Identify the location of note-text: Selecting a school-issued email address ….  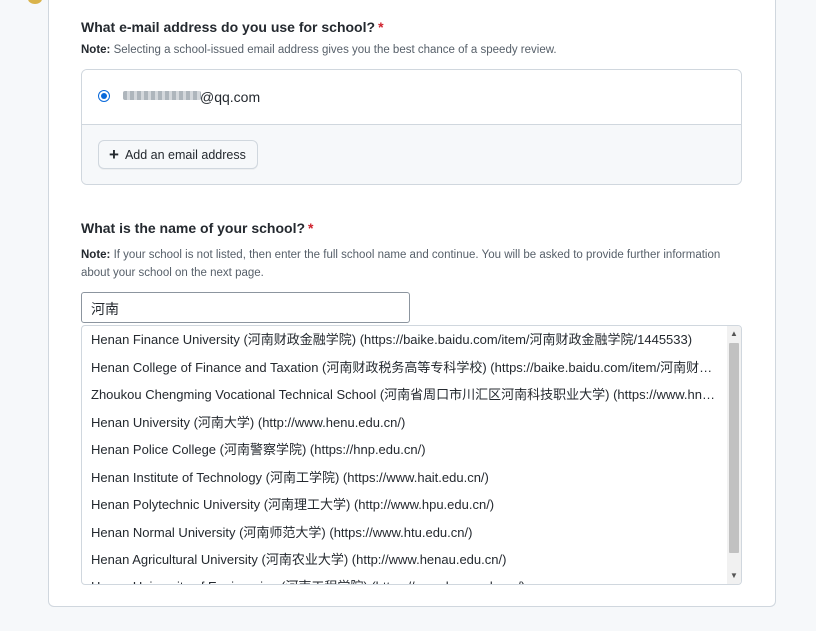
(333, 50).